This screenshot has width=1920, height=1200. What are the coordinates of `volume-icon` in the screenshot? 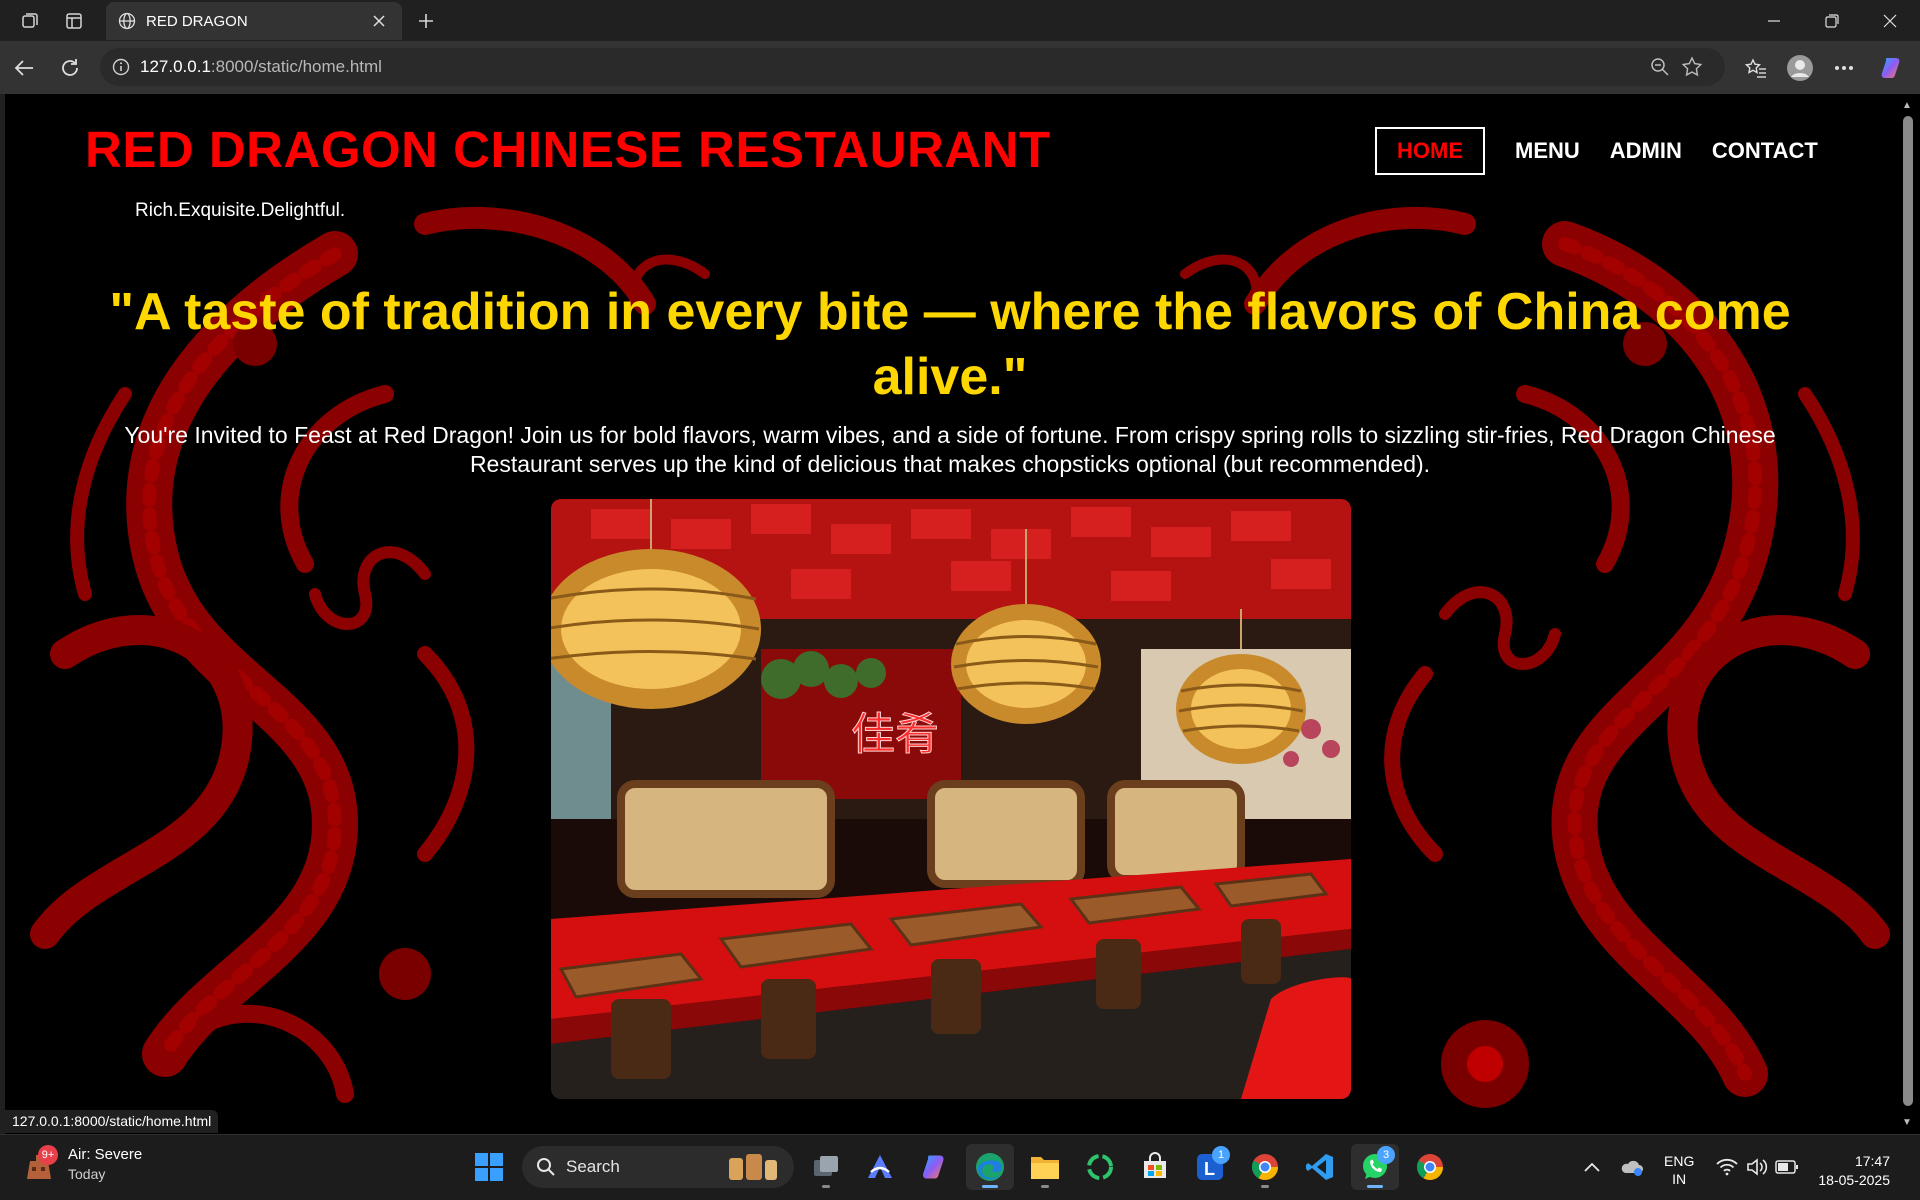 It's located at (1757, 1167).